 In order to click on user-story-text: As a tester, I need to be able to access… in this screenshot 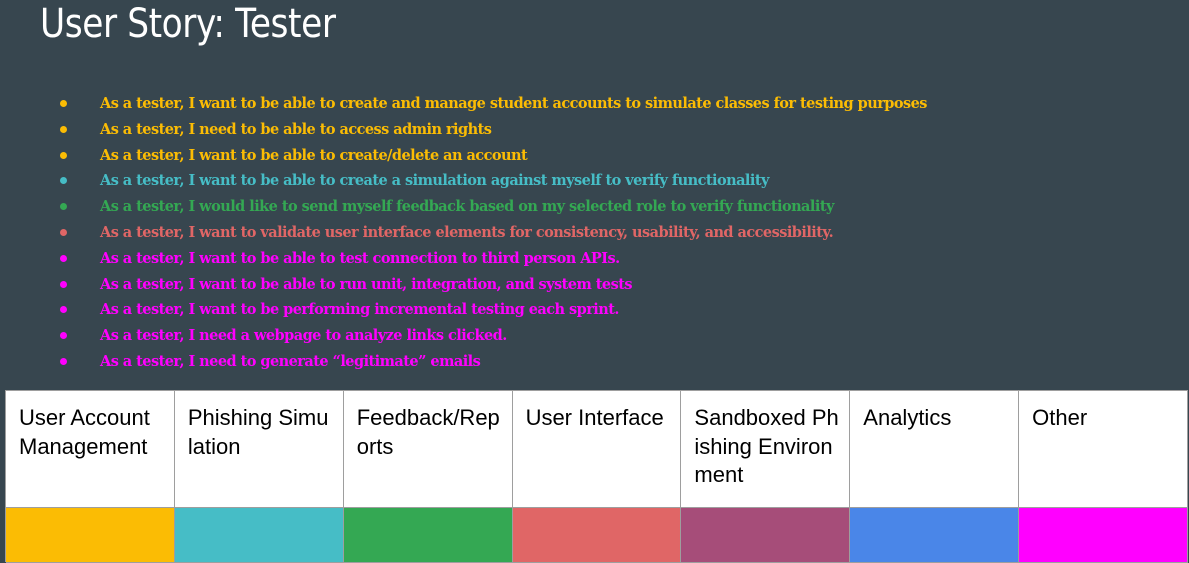, I will do `click(296, 129)`.